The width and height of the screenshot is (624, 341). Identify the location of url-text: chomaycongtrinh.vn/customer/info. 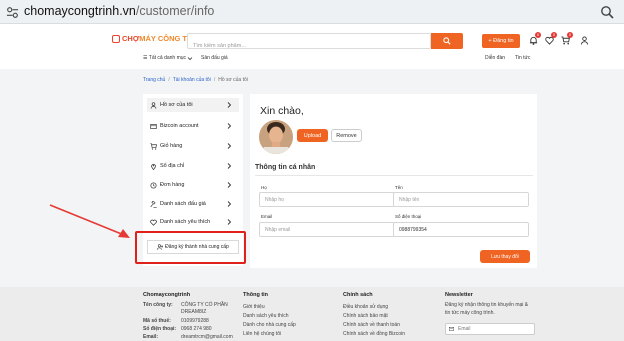
(119, 11).